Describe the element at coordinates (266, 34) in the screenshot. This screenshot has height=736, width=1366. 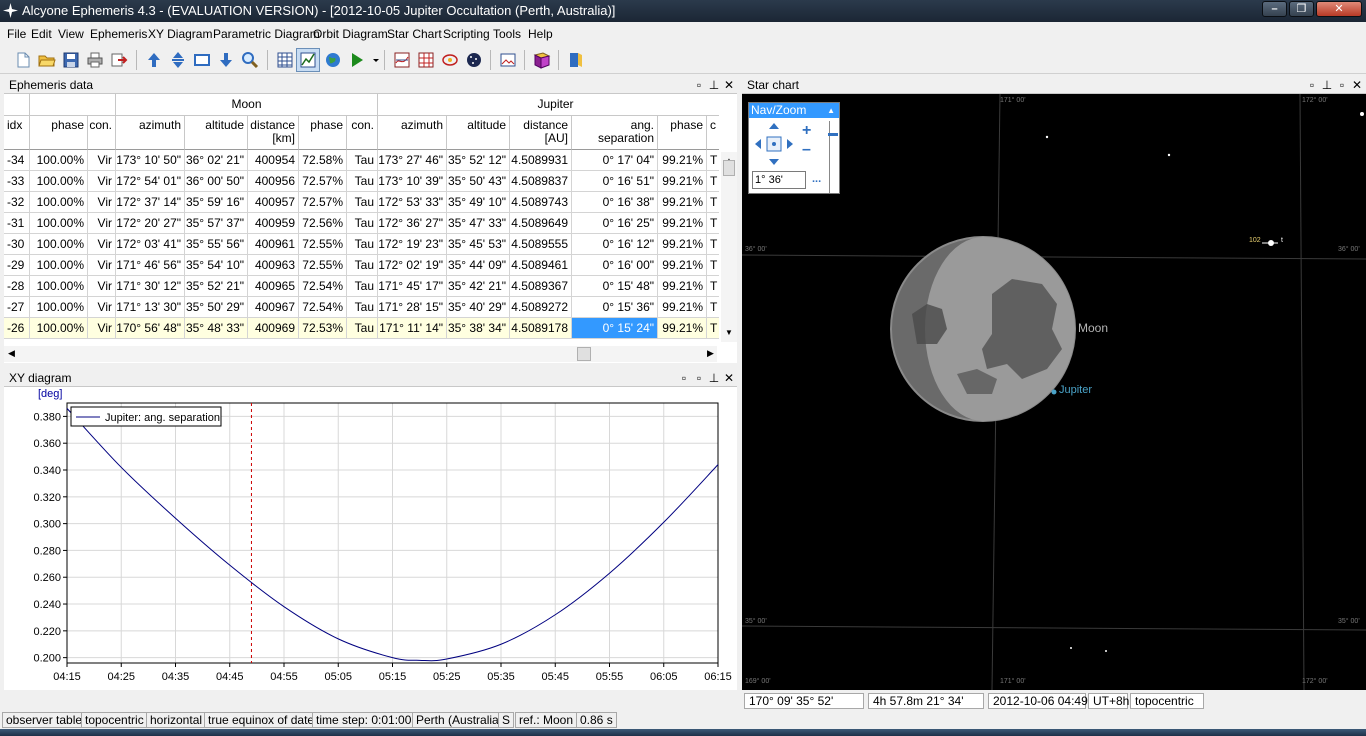
I see `menu-parametric-diagram: Parametric Diagram` at that location.